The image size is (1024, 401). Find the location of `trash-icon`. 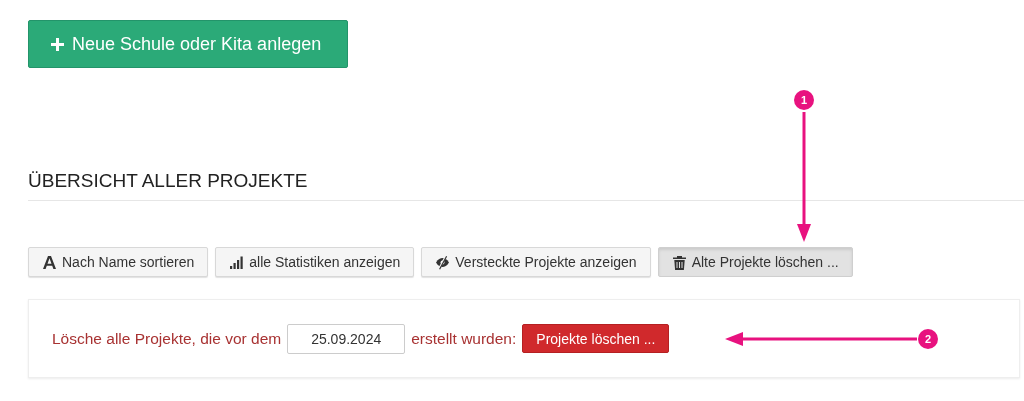

trash-icon is located at coordinates (679, 262).